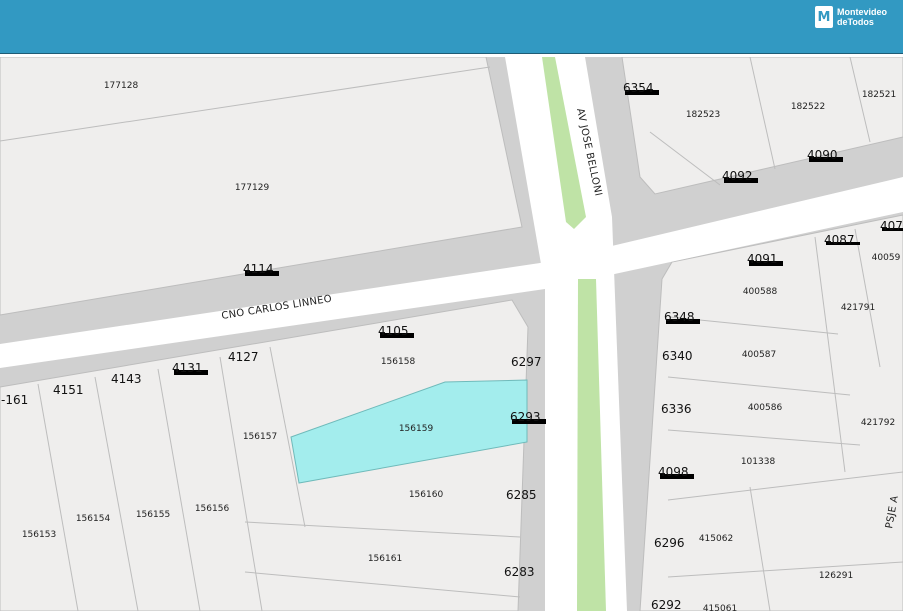  Describe the element at coordinates (824, 17) in the screenshot. I see `building-icon: M` at that location.